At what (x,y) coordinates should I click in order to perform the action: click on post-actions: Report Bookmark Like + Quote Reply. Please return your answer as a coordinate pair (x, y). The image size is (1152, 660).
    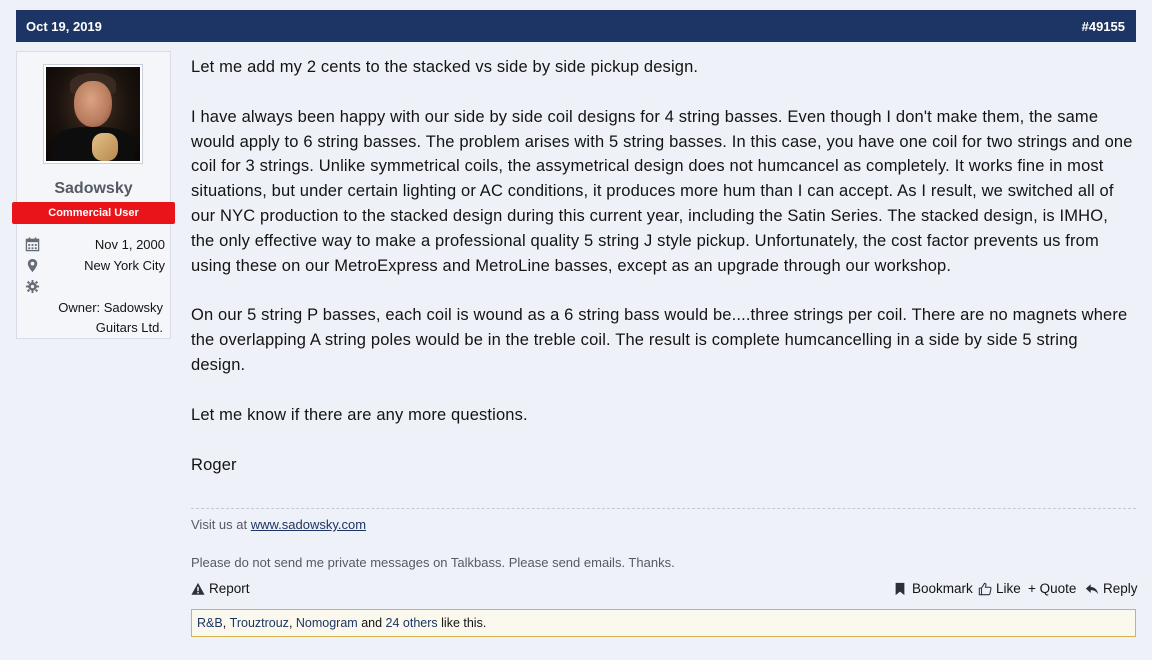
    Looking at the image, I should click on (664, 591).